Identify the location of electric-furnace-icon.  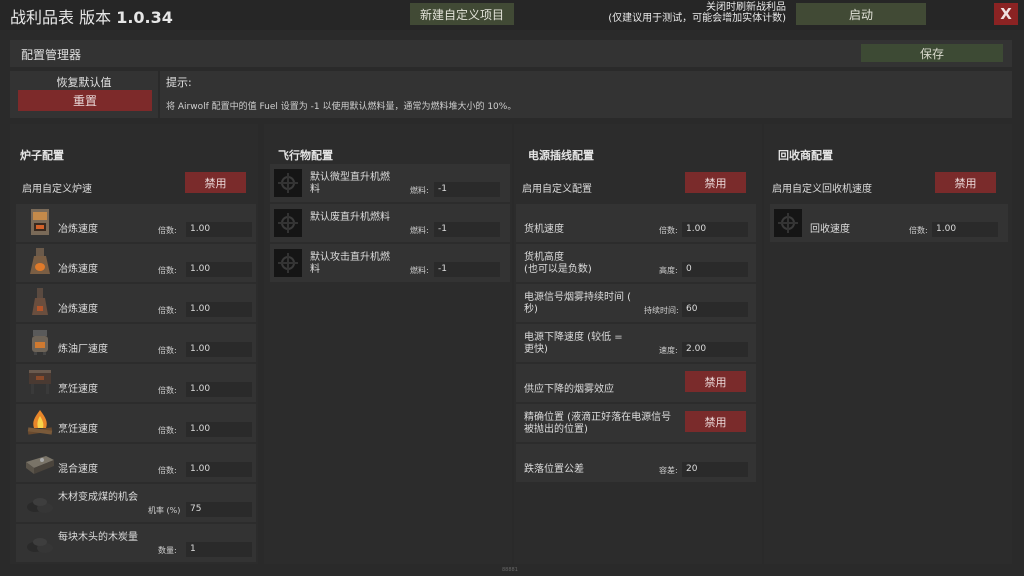
(40, 301).